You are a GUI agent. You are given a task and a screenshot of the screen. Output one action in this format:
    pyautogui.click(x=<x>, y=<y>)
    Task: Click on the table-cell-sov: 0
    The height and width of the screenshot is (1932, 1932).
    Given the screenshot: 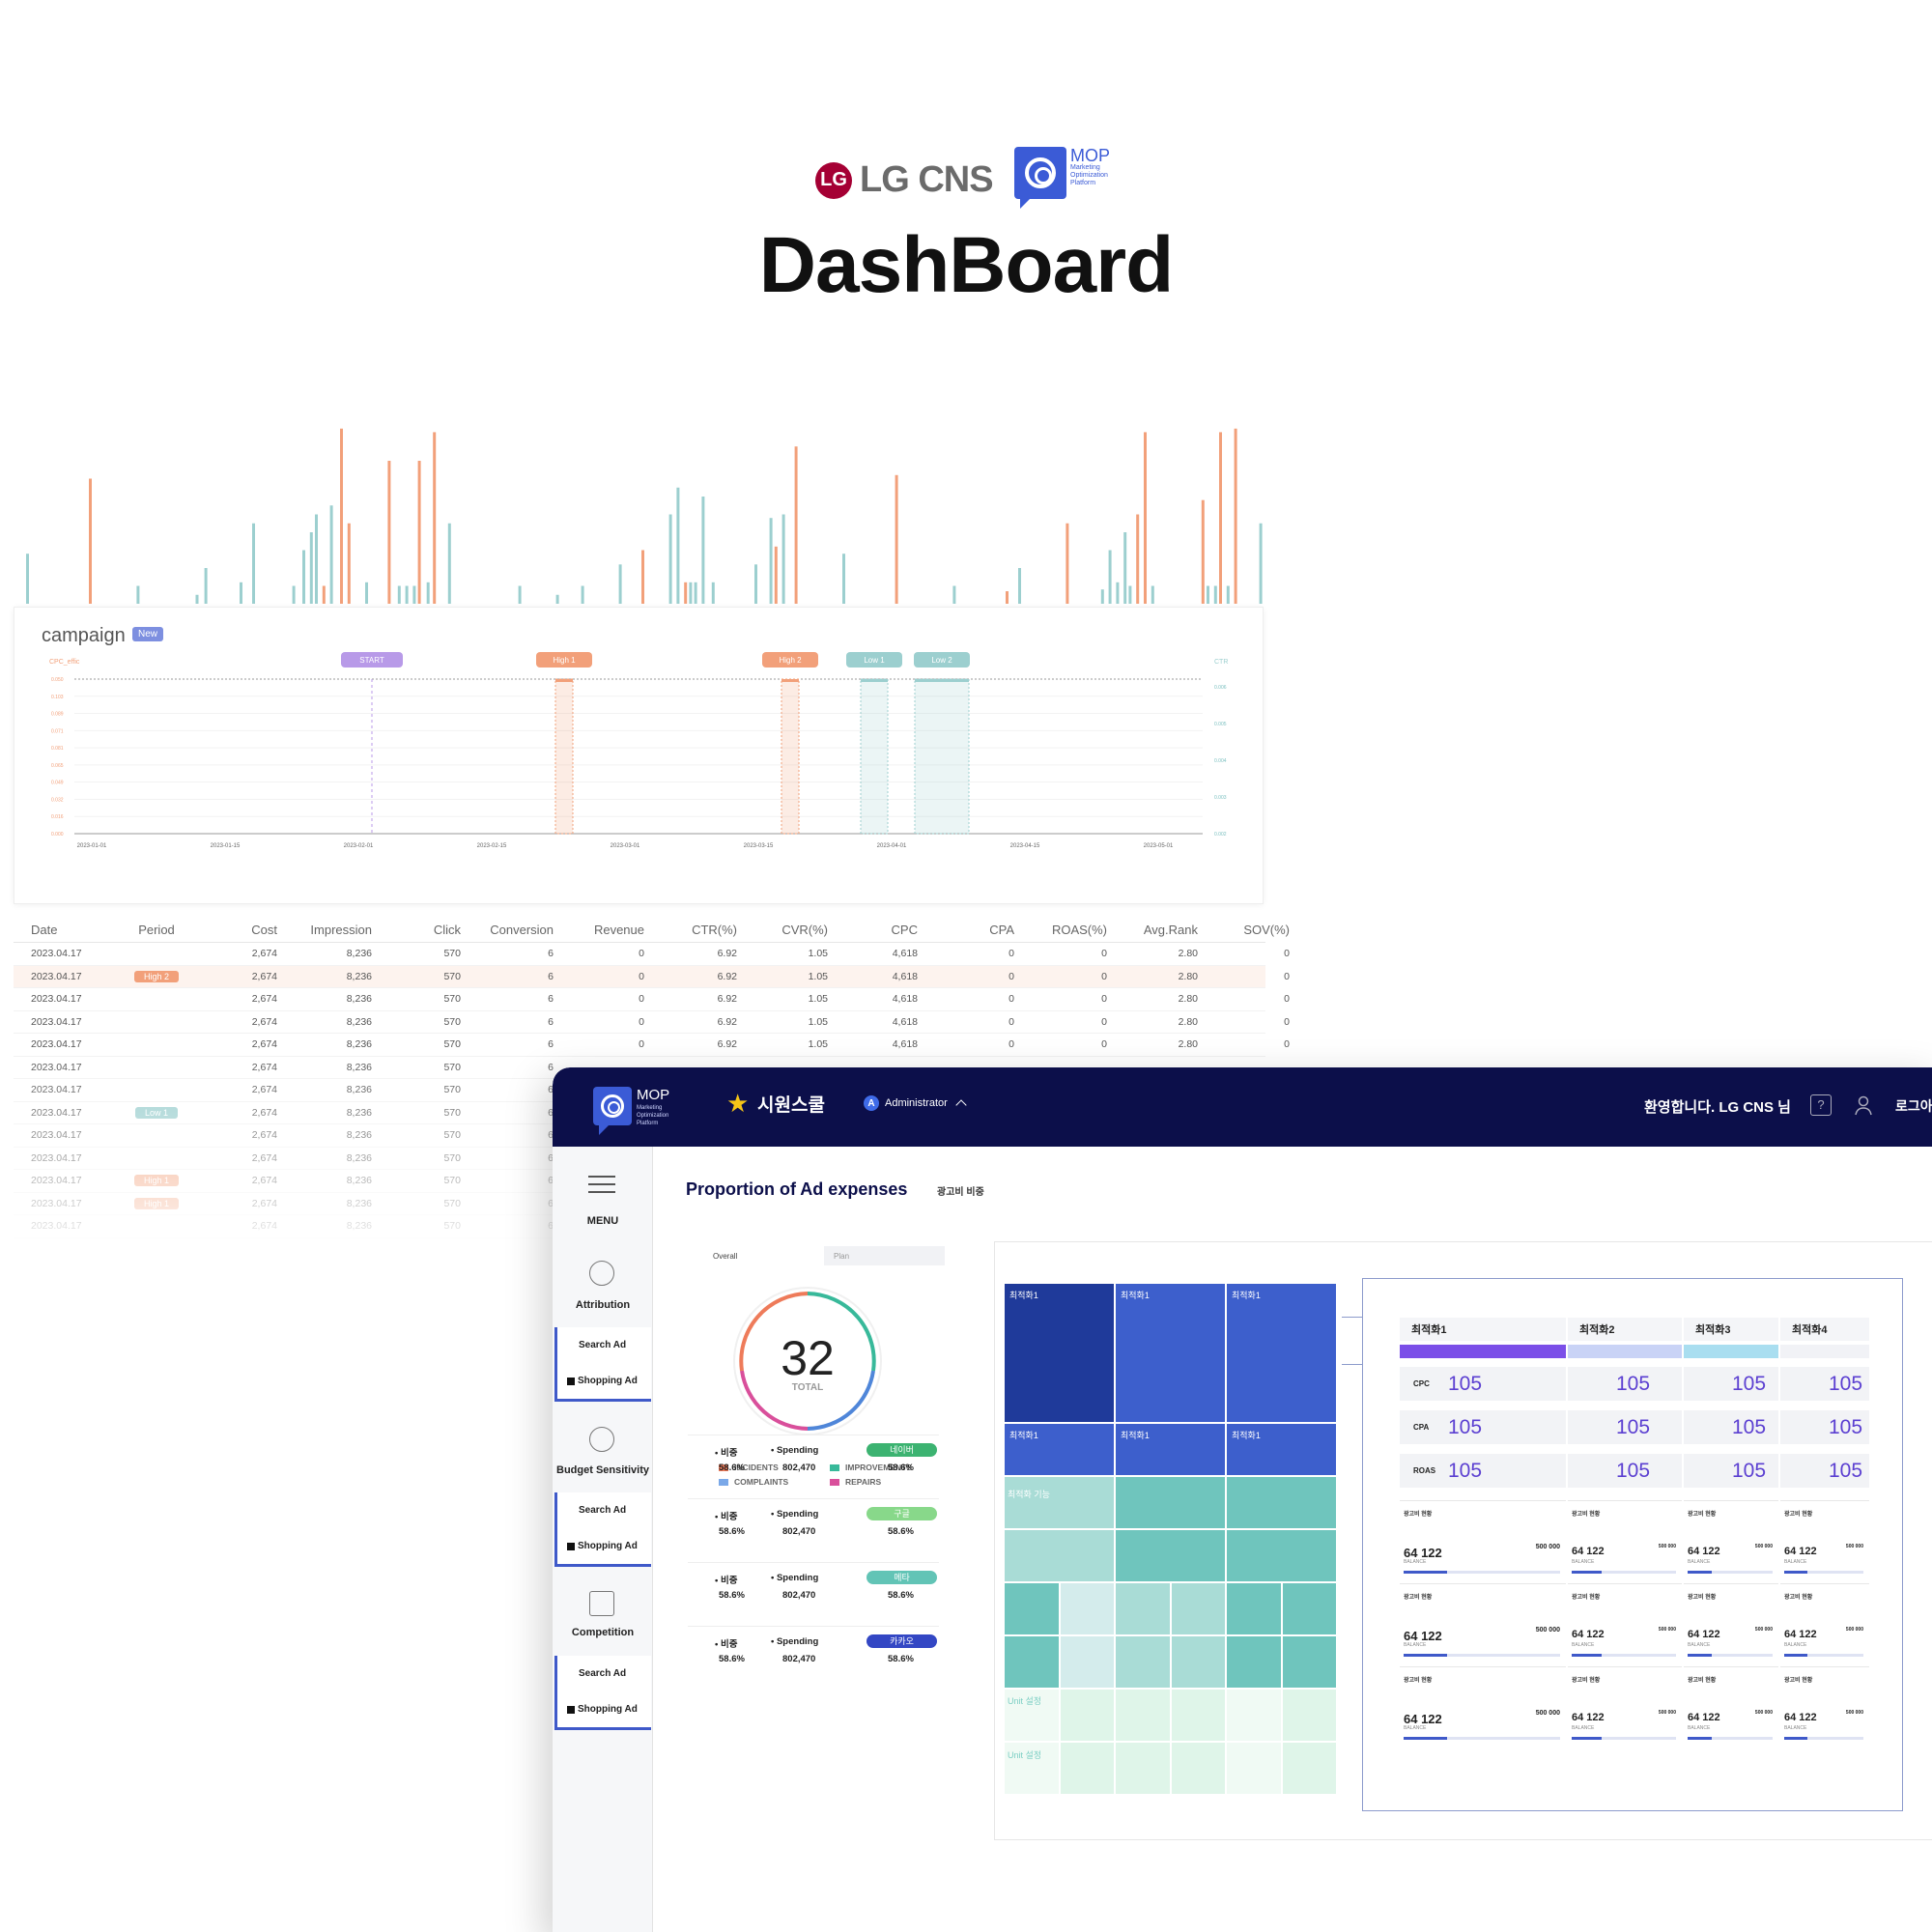 What is the action you would take?
    pyautogui.click(x=1287, y=1021)
    